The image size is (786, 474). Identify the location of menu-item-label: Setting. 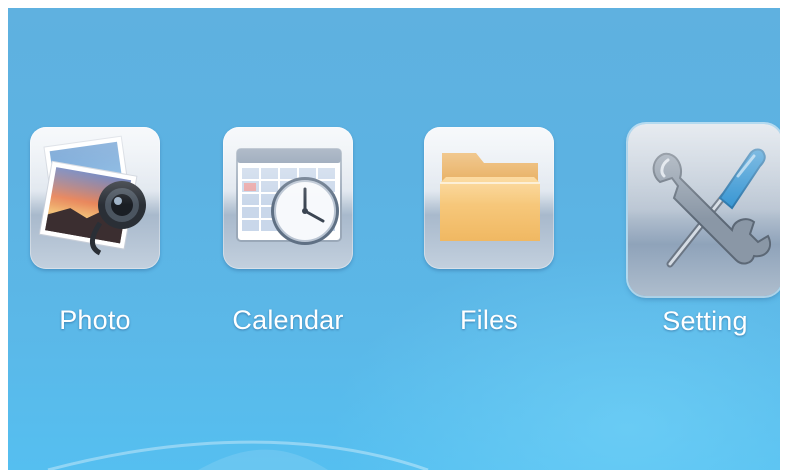
(705, 321).